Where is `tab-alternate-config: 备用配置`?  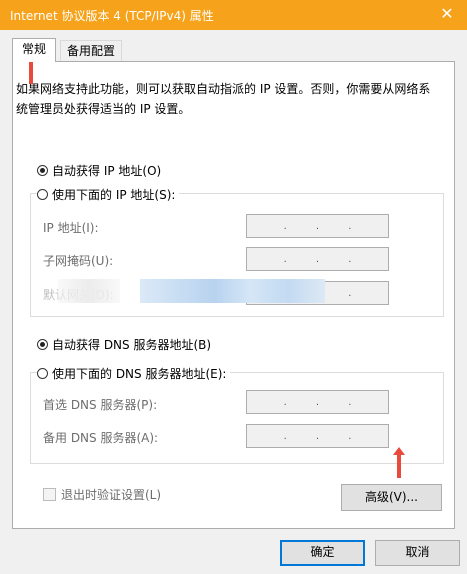 tab-alternate-config: 备用配置 is located at coordinates (91, 50).